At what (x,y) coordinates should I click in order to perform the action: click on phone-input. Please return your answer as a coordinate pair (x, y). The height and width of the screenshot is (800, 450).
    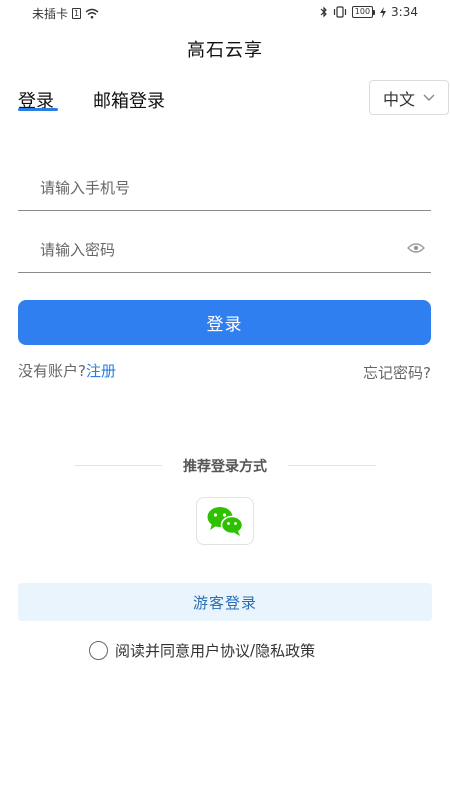
    Looking at the image, I should click on (220, 188).